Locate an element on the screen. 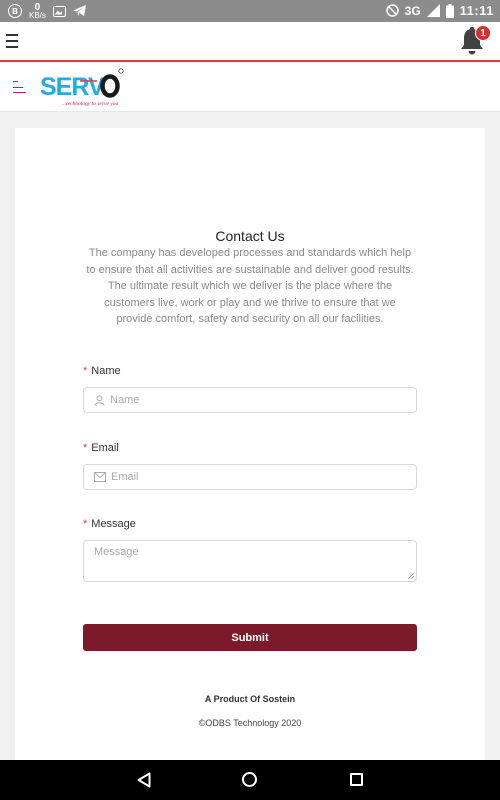 This screenshot has height=800, width=500. logo-tagline: ...technology to serve you is located at coordinates (90, 104).